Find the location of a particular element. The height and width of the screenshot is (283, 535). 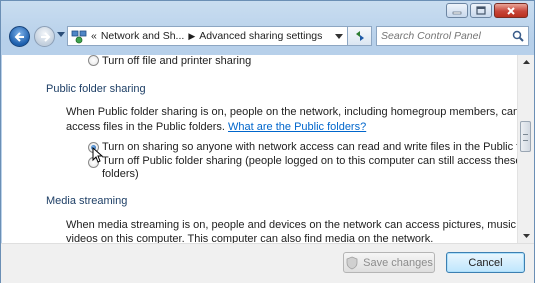

scrollbar-thumb is located at coordinates (525, 136).